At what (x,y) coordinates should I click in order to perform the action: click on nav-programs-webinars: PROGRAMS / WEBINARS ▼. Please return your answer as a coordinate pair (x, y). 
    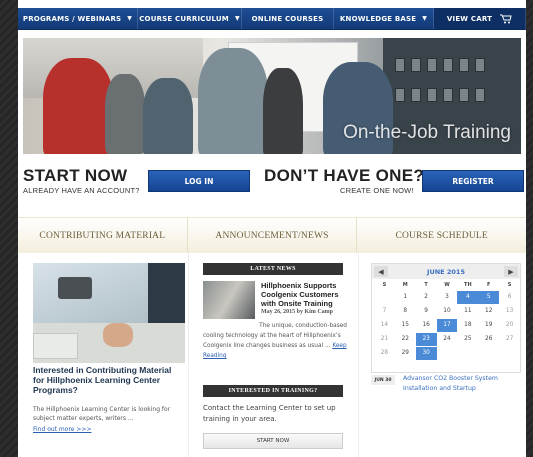
    Looking at the image, I should click on (78, 18).